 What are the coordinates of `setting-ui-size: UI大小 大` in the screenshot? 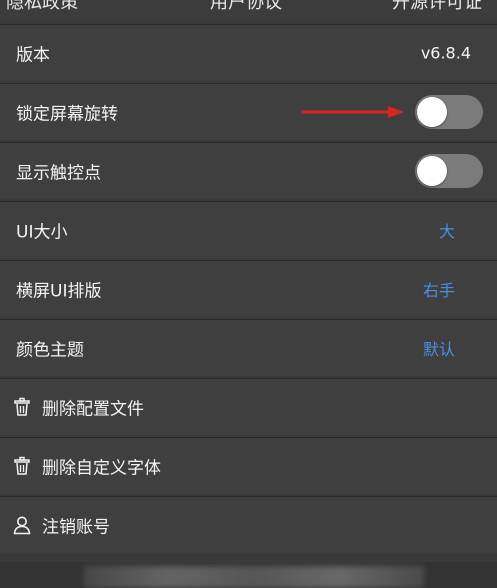 It's located at (248, 229).